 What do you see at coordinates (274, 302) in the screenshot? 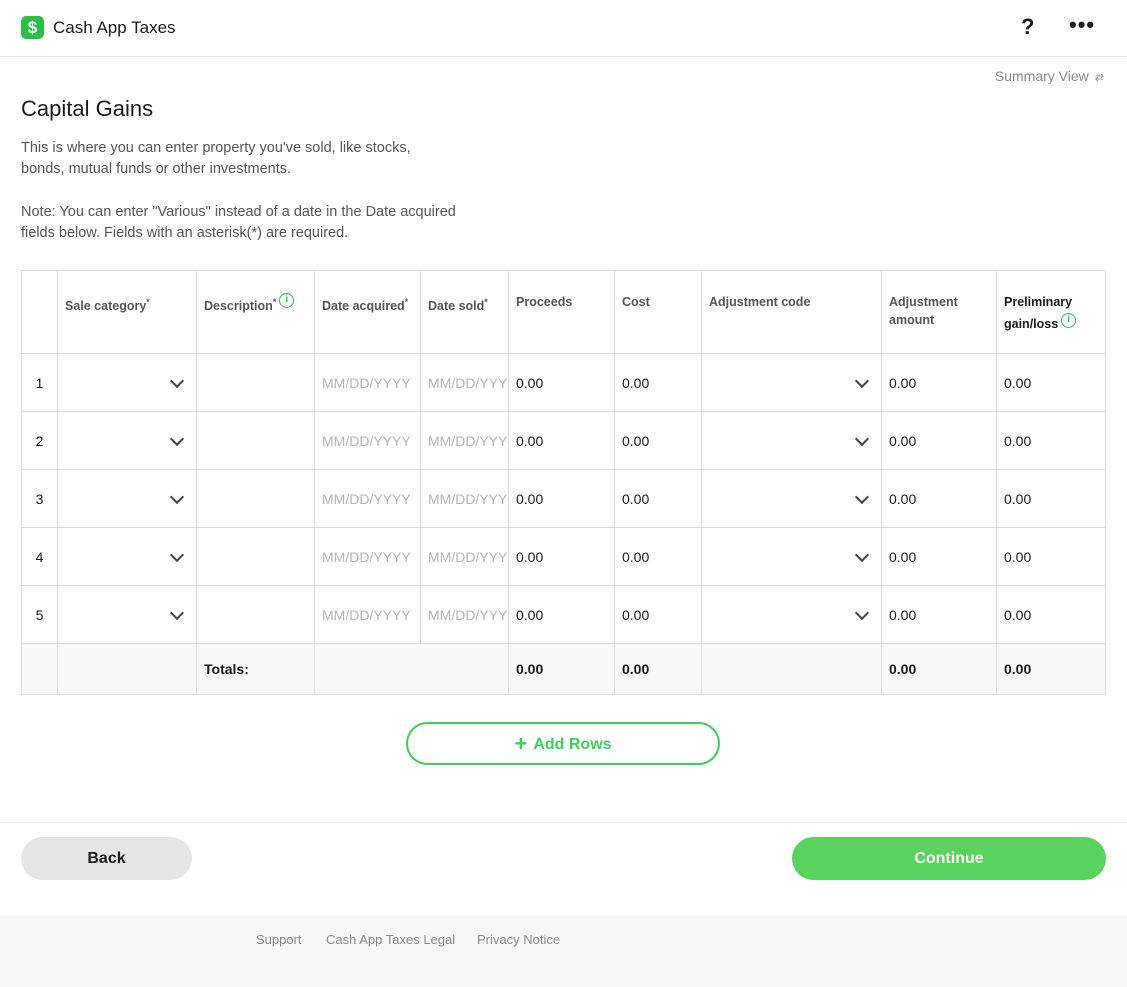
I see `required-mark: *` at bounding box center [274, 302].